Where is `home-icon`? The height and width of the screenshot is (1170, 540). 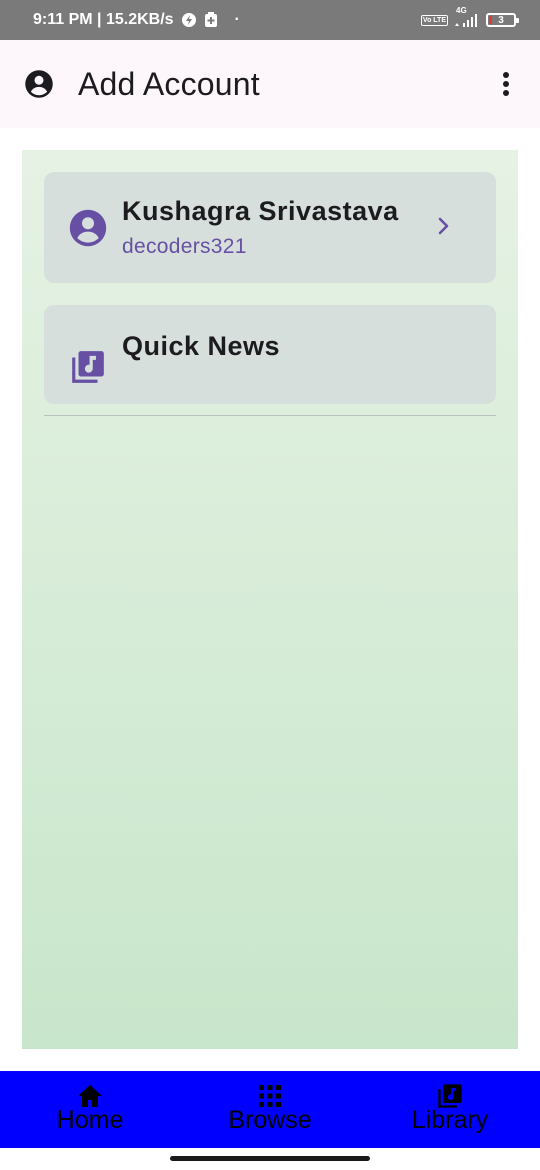 home-icon is located at coordinates (90, 1096).